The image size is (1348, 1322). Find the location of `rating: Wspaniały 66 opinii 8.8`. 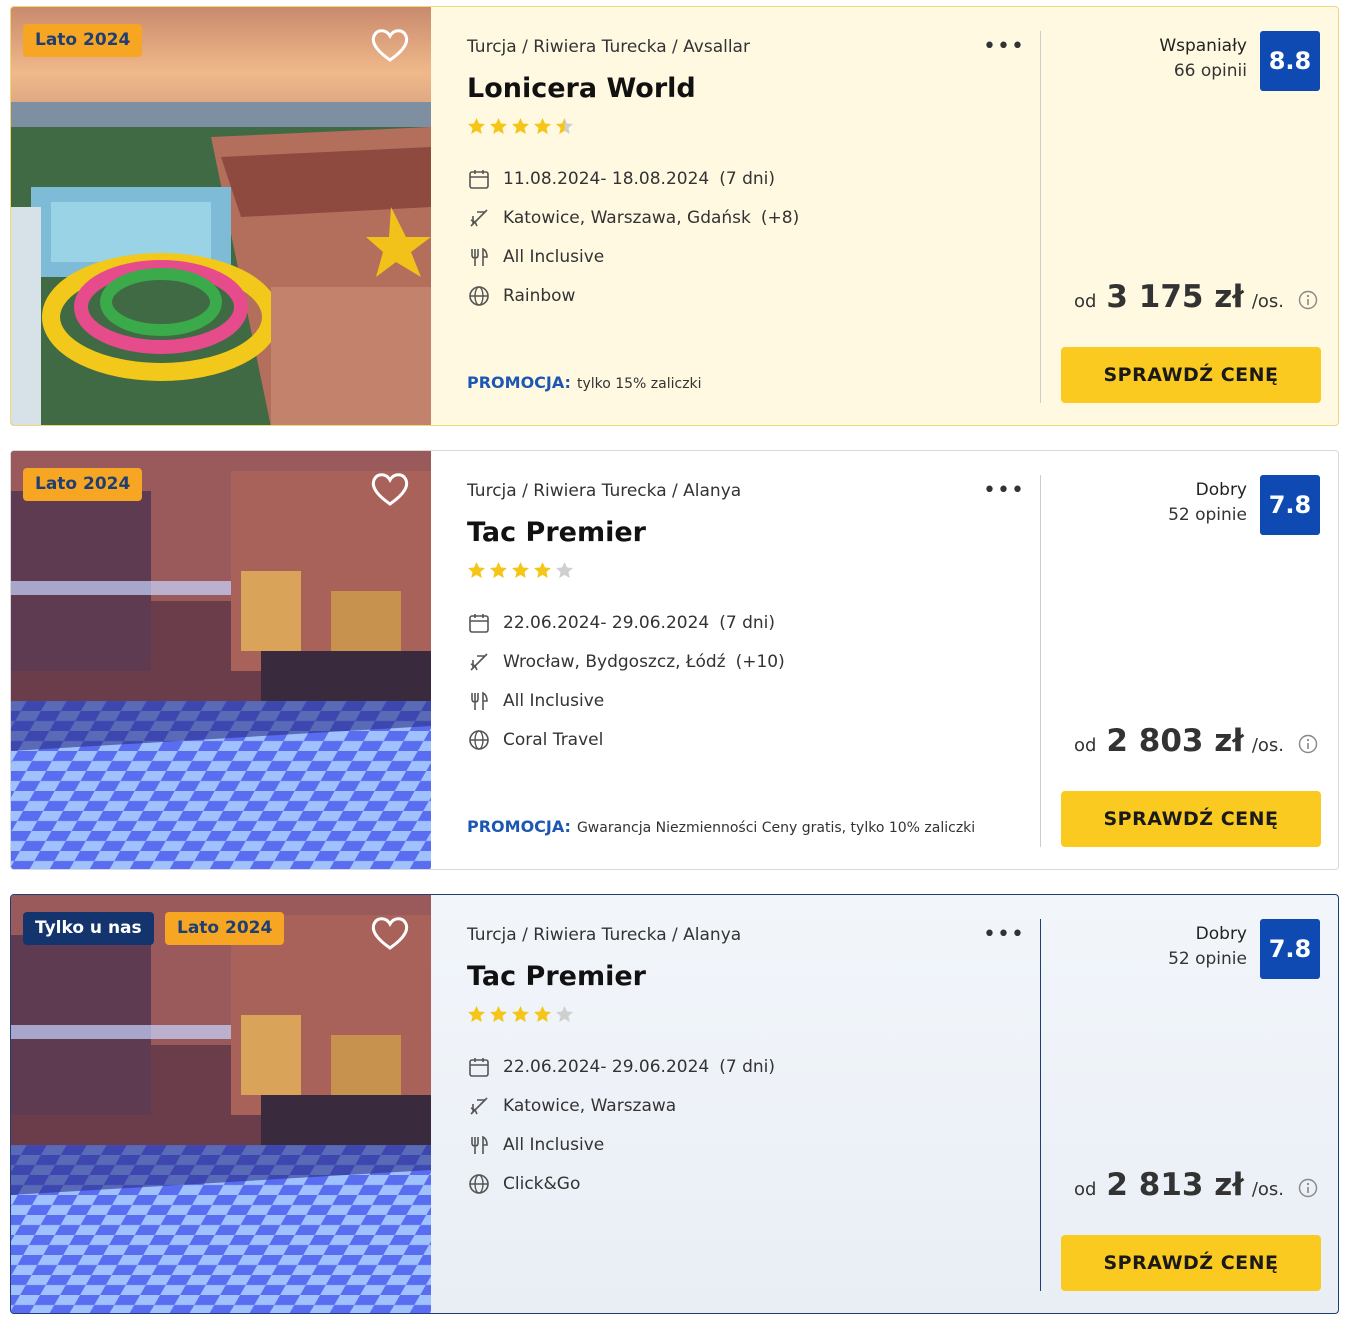

rating: Wspaniały 66 opinii 8.8 is located at coordinates (1239, 61).